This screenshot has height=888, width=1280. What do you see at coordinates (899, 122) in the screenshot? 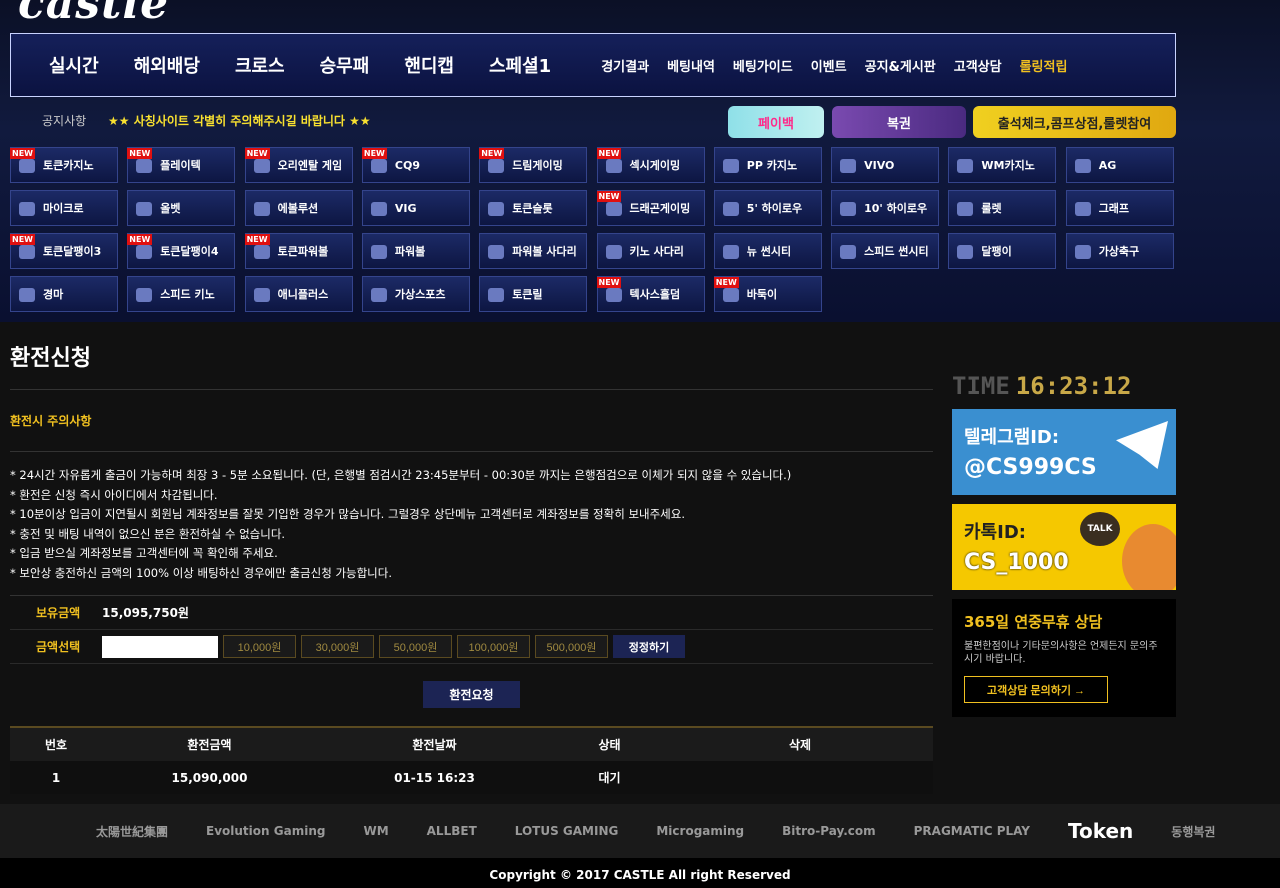
I see `lottery-banner: 복권` at bounding box center [899, 122].